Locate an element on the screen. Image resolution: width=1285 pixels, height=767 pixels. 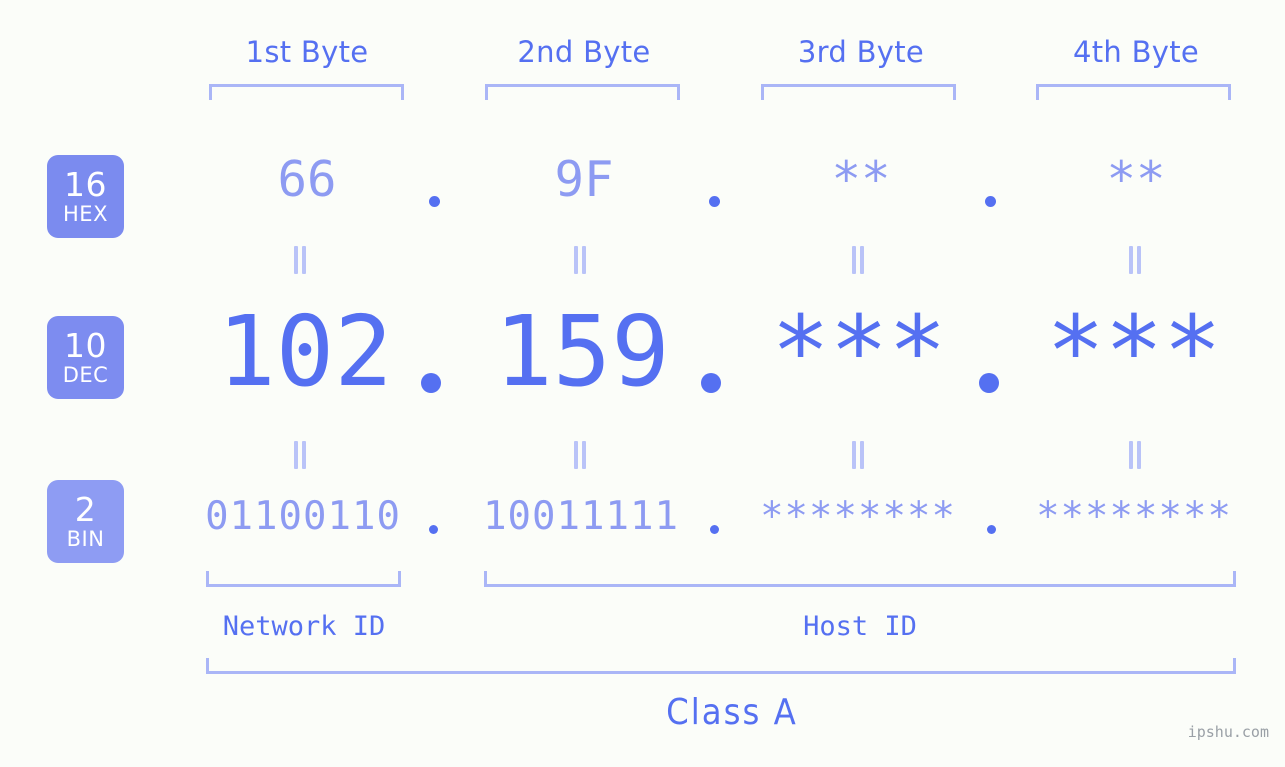
class-label: Class A is located at coordinates (732, 712).